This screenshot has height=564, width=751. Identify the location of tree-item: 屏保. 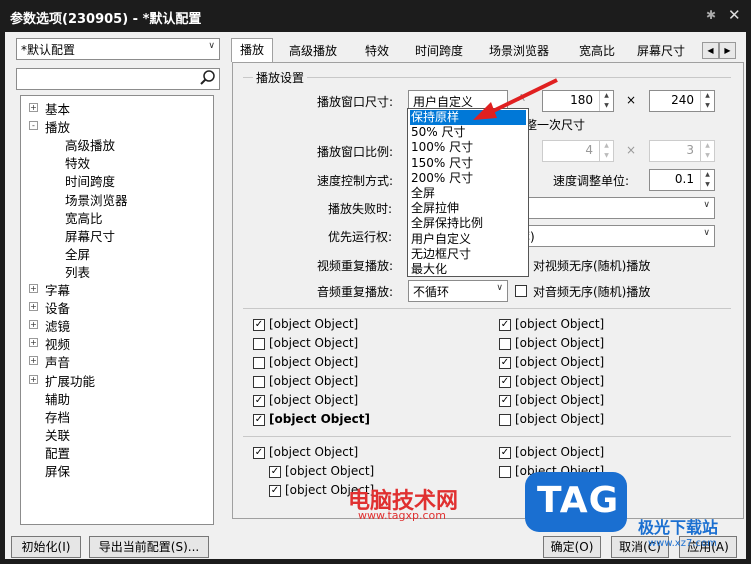
(57, 470).